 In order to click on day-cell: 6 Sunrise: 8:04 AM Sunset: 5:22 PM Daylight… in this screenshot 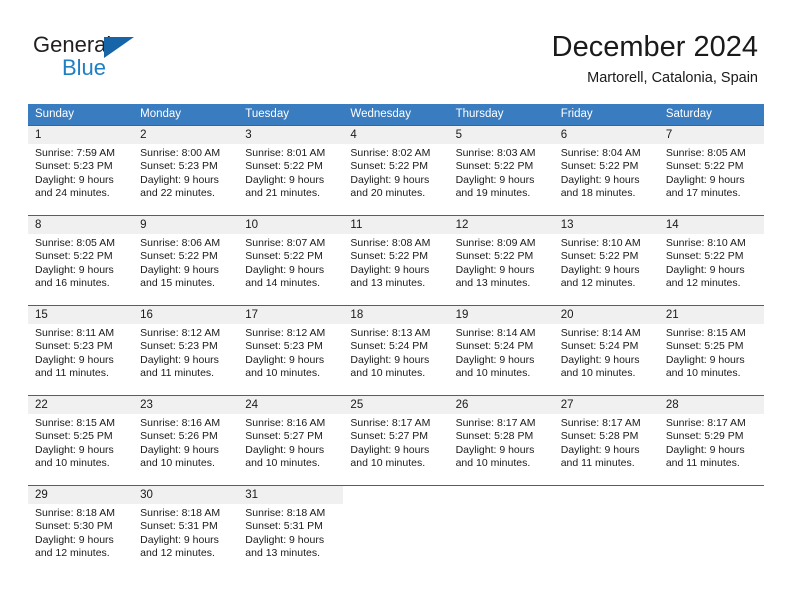, I will do `click(606, 163)`.